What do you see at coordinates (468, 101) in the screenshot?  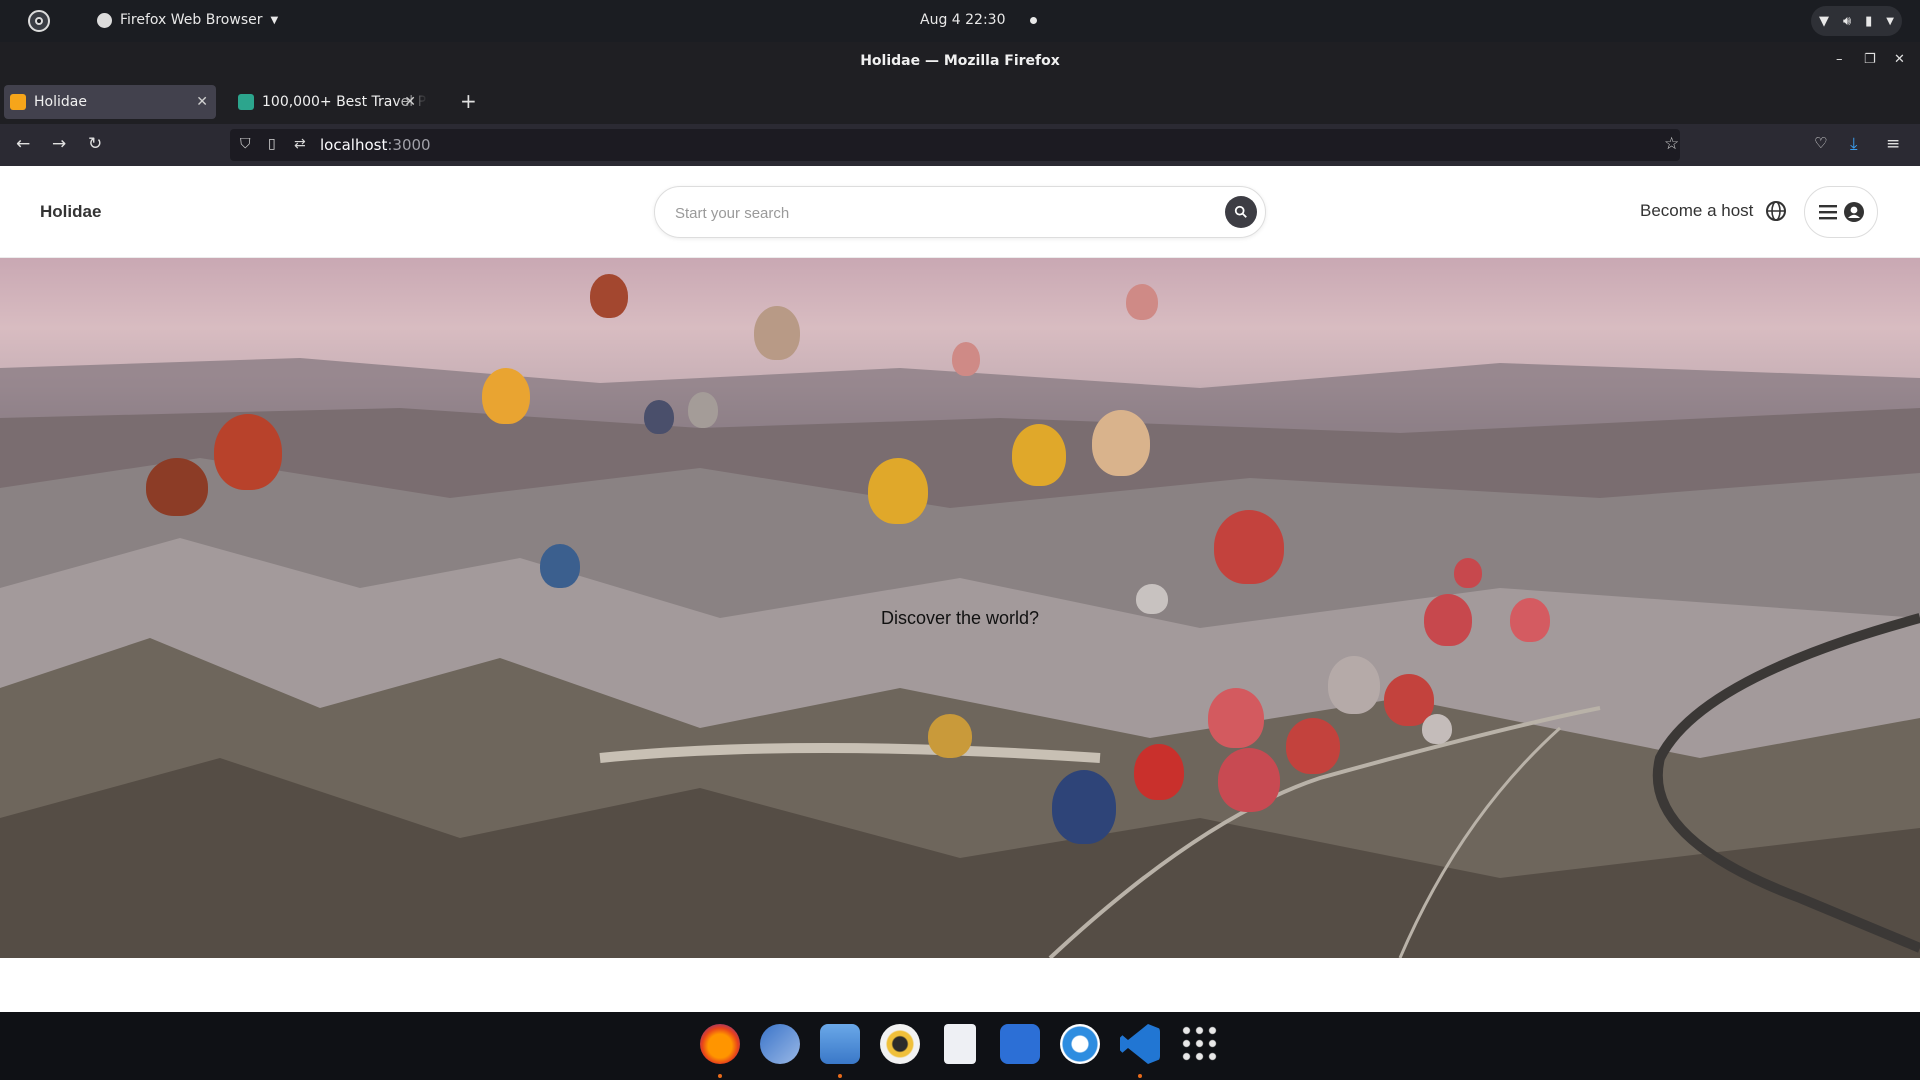 I see `new-tab-icon: +` at bounding box center [468, 101].